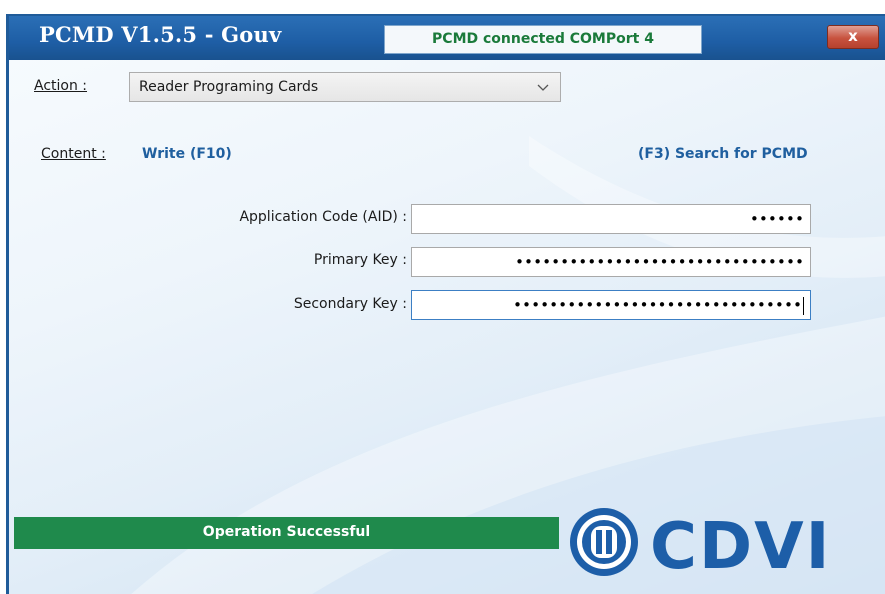 The image size is (885, 594). Describe the element at coordinates (73, 154) in the screenshot. I see `content-label: Content :` at that location.